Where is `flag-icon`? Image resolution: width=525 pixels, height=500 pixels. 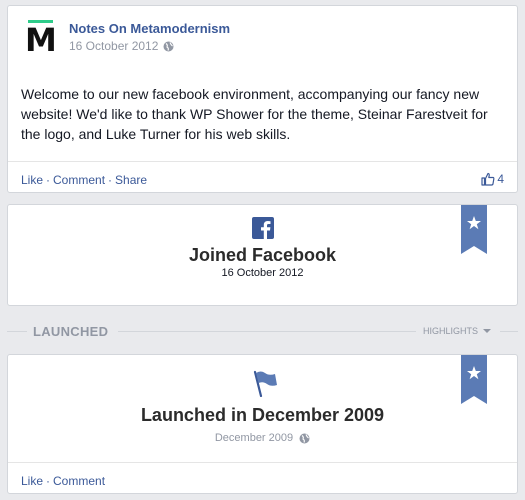 flag-icon is located at coordinates (265, 383).